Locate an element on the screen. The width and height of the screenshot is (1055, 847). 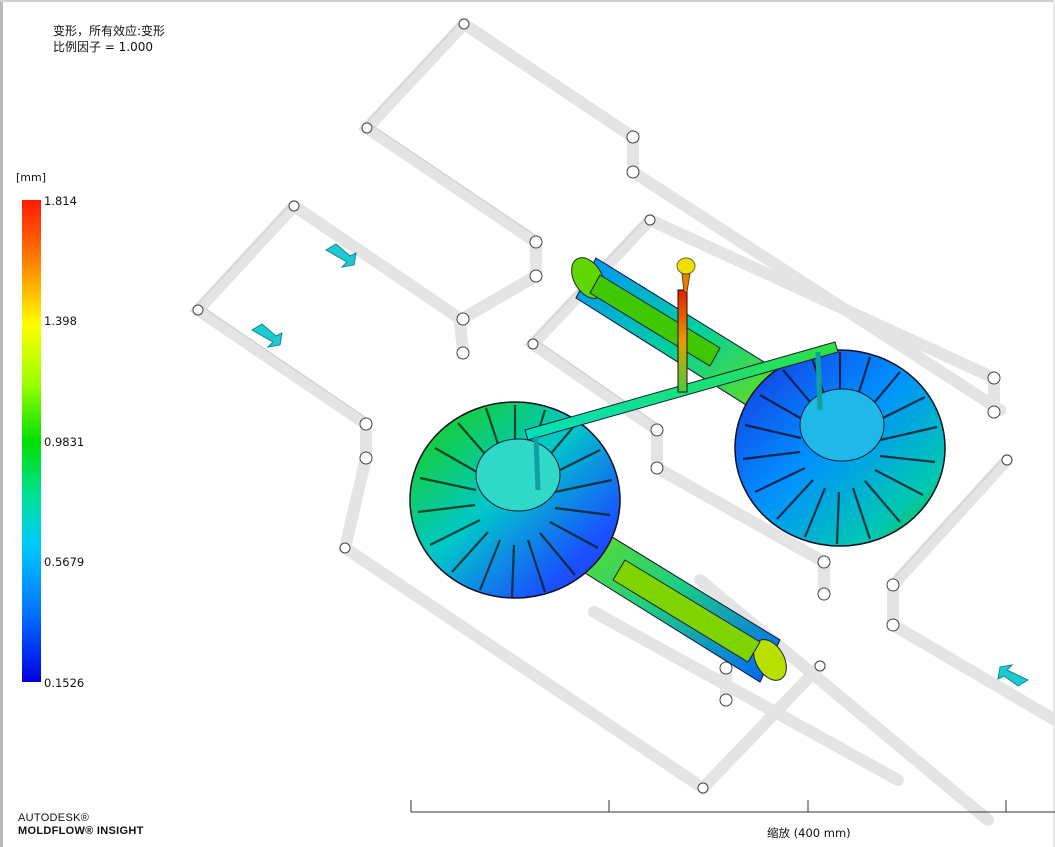
scale-factor-label: 比例因子 = 1.000 is located at coordinates (103, 47).